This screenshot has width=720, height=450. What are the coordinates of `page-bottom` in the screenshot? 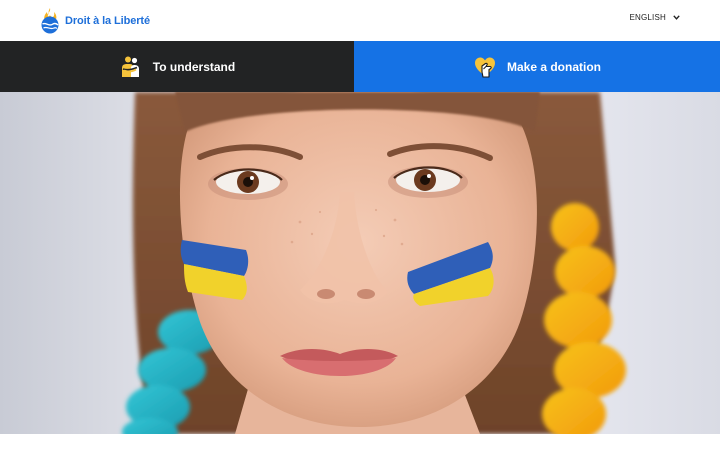 It's located at (360, 442).